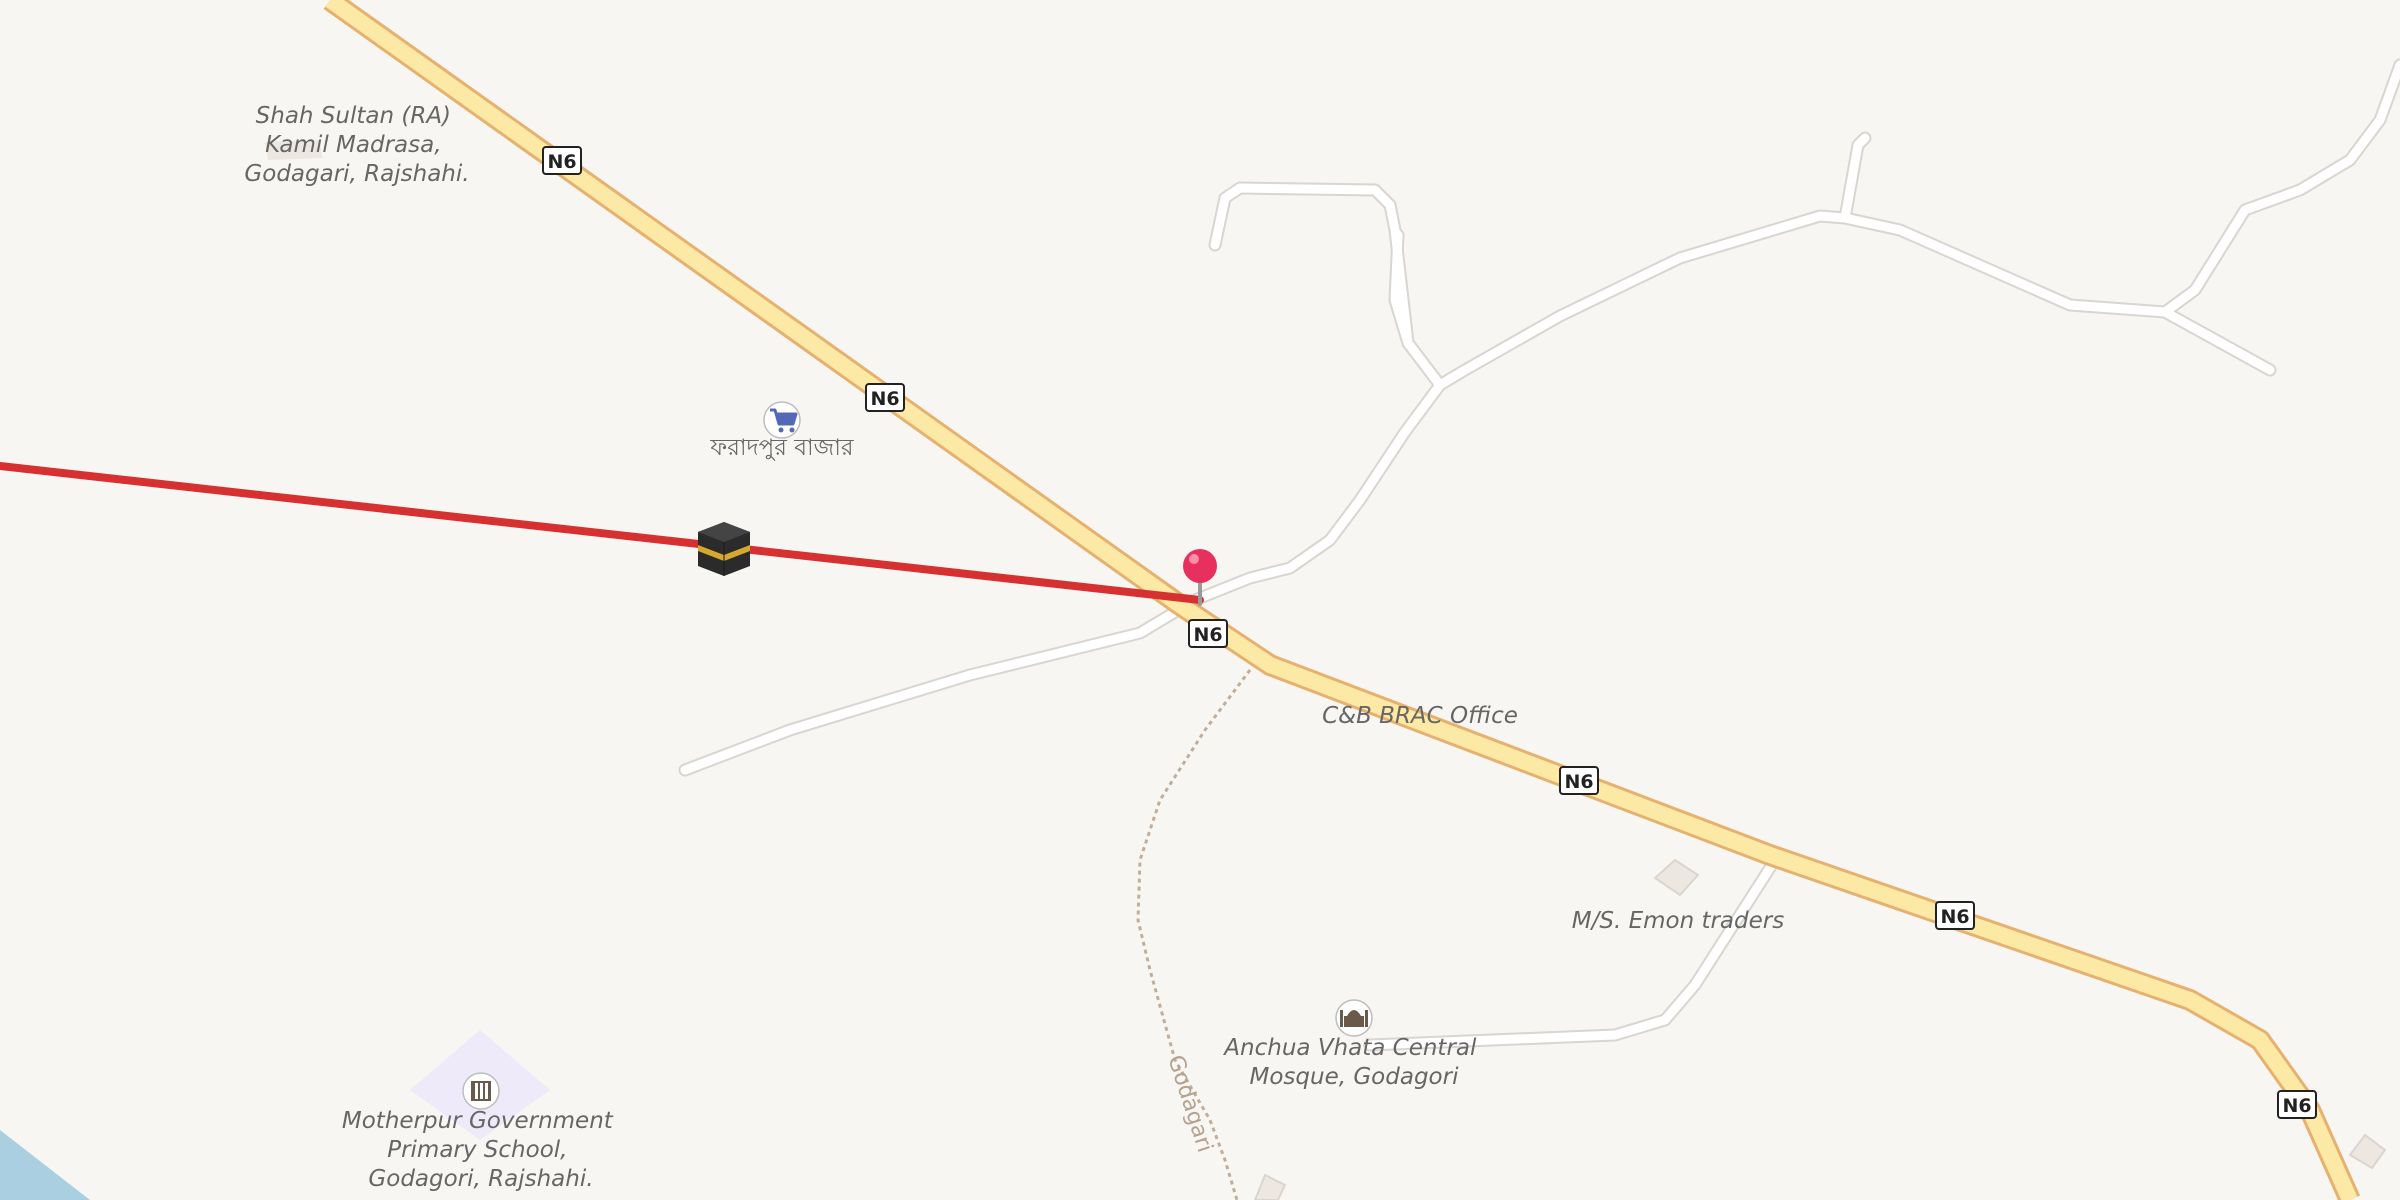 The width and height of the screenshot is (2400, 1200). What do you see at coordinates (481, 1091) in the screenshot?
I see `school-icon` at bounding box center [481, 1091].